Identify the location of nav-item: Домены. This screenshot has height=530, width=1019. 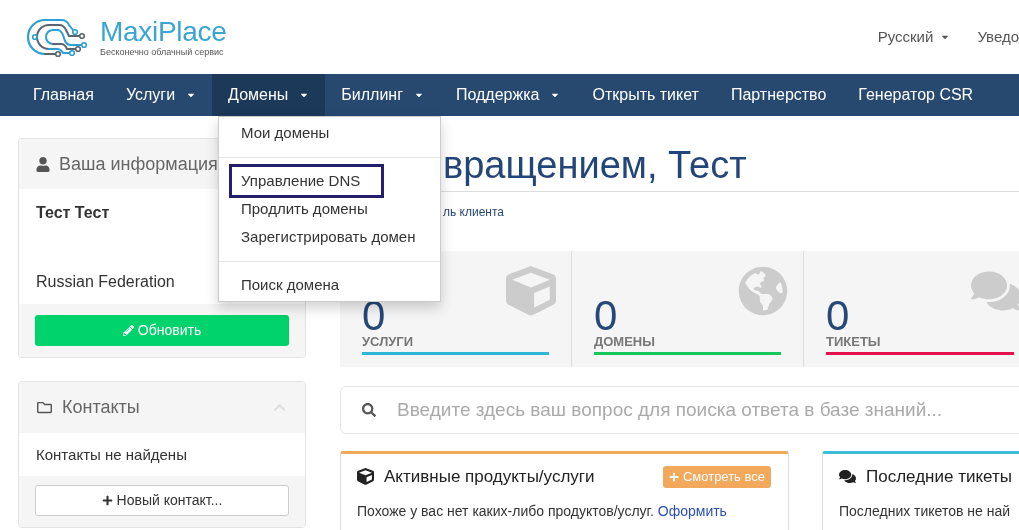
(269, 95).